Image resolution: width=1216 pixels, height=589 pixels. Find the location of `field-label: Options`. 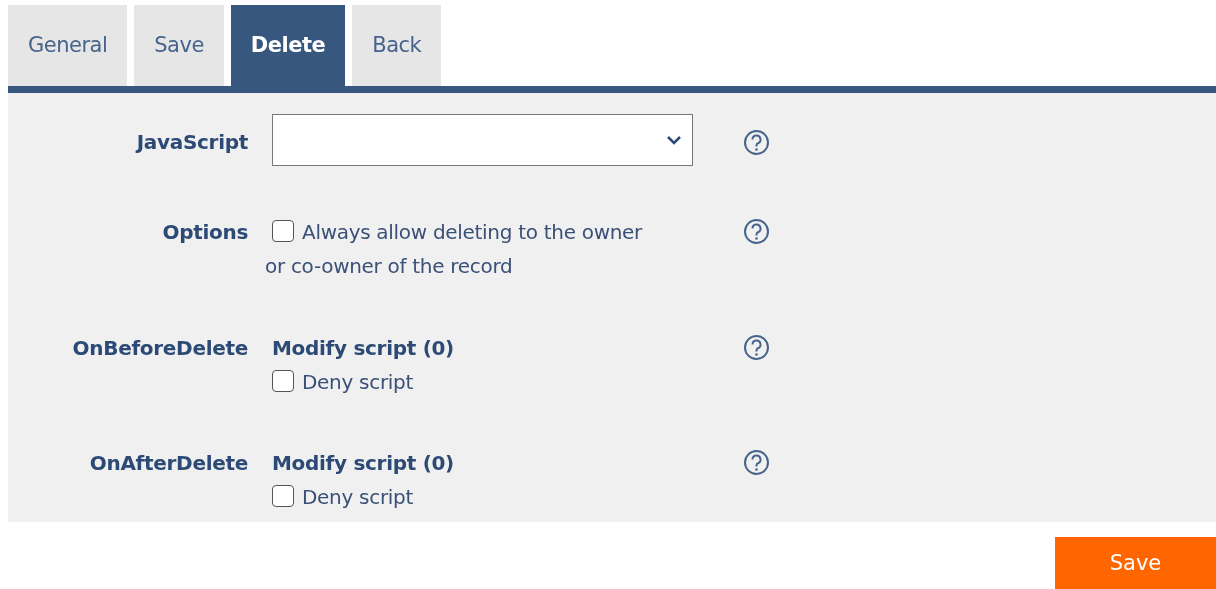

field-label: Options is located at coordinates (204, 232).